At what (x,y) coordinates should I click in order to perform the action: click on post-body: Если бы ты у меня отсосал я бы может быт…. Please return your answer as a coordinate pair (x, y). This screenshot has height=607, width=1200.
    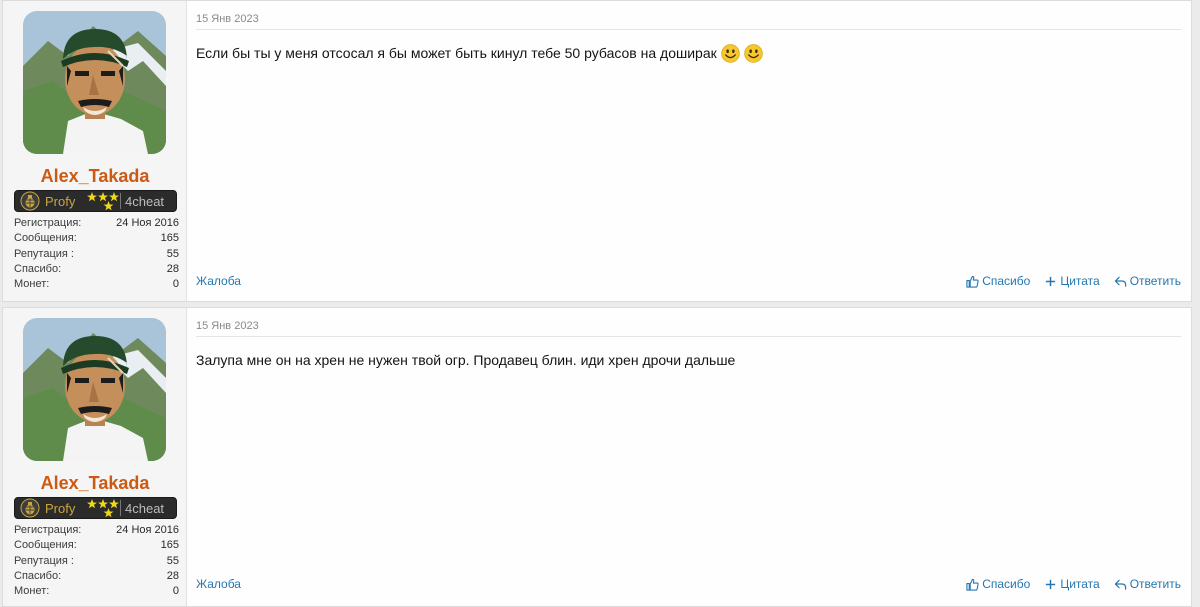
    Looking at the image, I should click on (688, 53).